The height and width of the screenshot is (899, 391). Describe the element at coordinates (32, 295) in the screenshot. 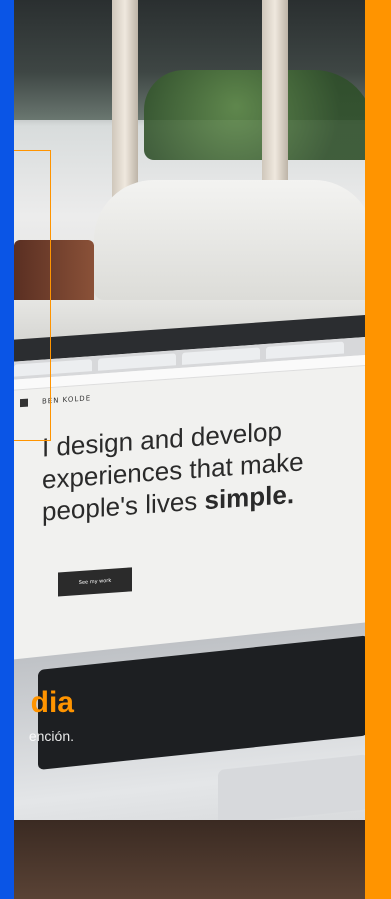

I see `slide-frame-outline` at that location.